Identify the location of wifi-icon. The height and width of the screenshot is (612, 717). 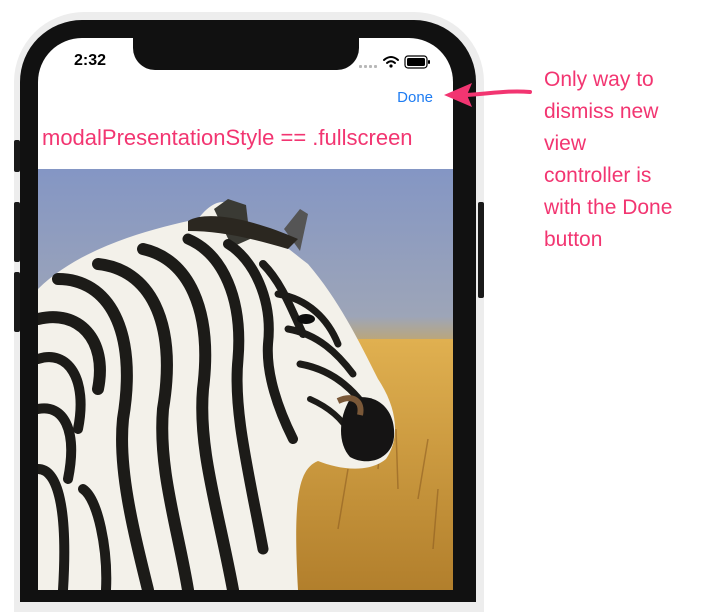
(391, 62).